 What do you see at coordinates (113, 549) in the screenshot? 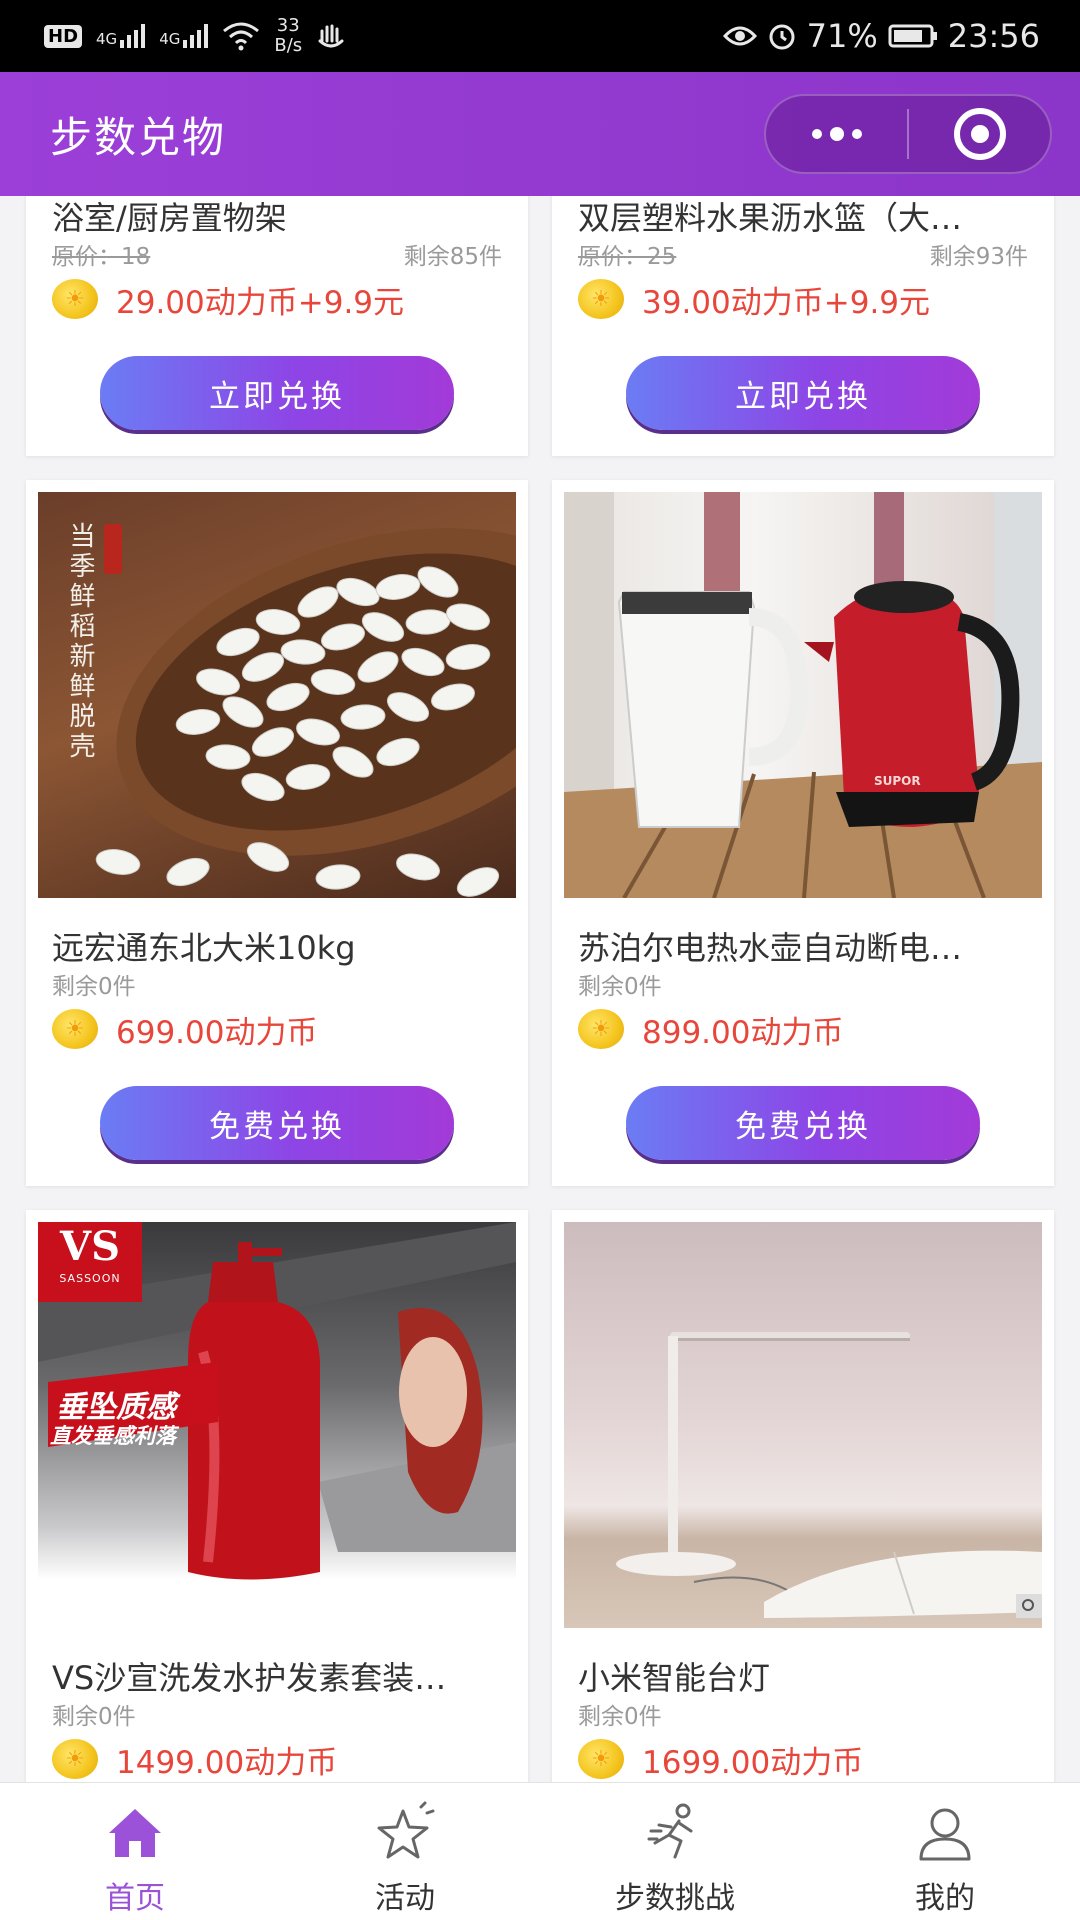
I see `seal-stamp` at bounding box center [113, 549].